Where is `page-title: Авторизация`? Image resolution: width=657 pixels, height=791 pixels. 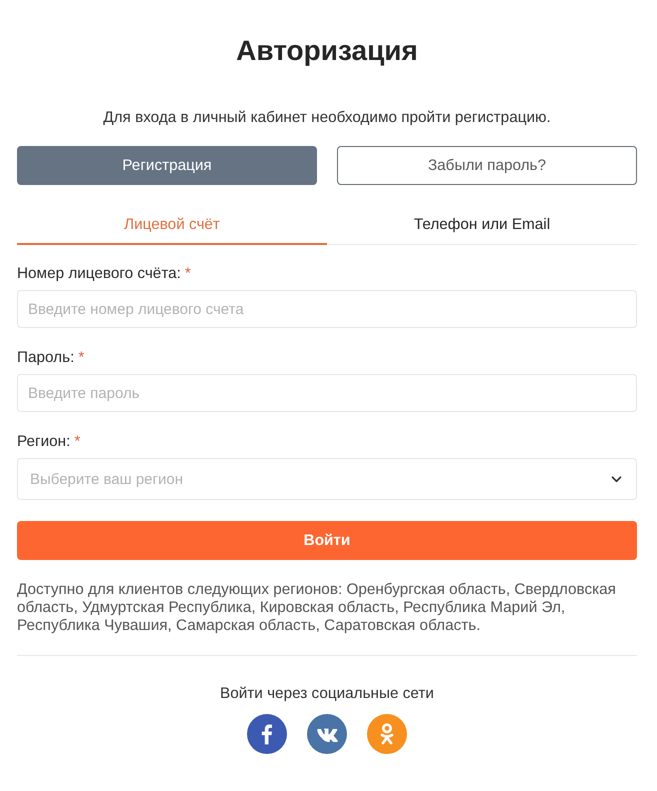
page-title: Авторизация is located at coordinates (327, 51).